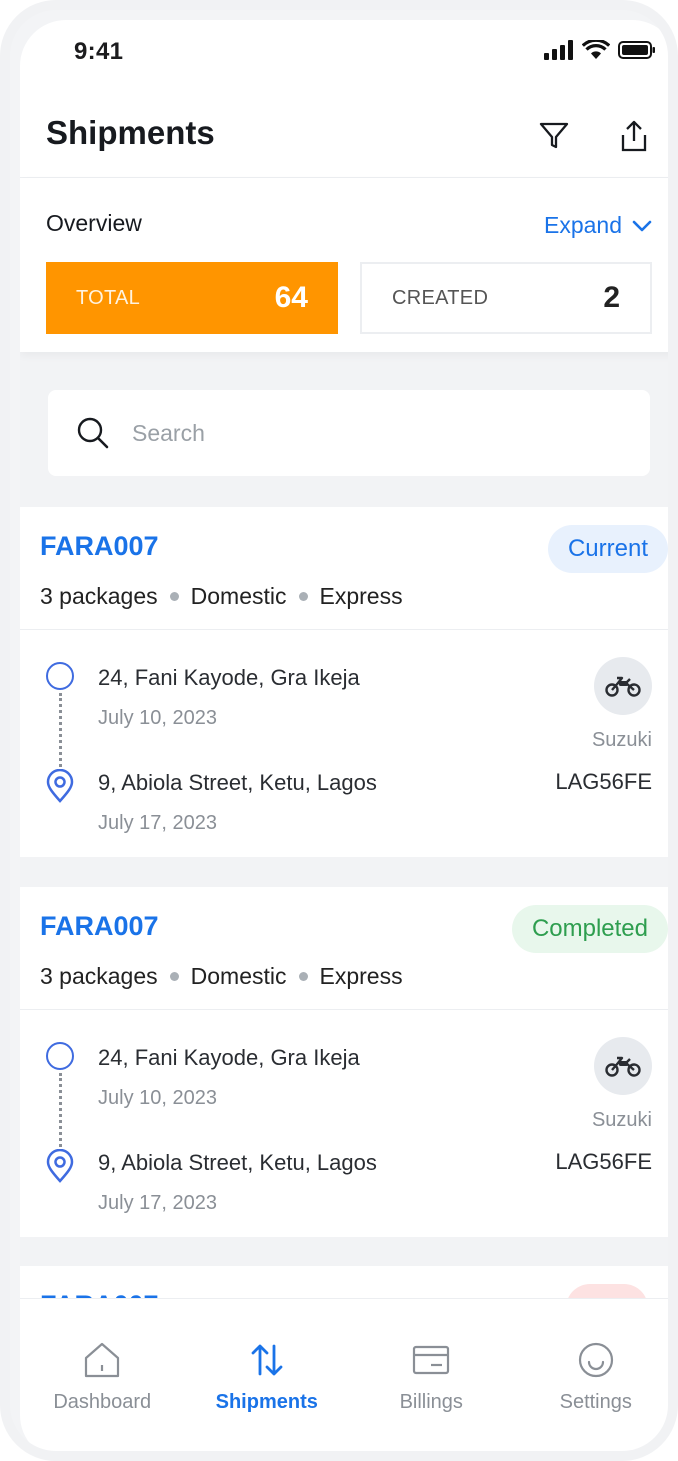 The image size is (678, 1461). Describe the element at coordinates (611, 297) in the screenshot. I see `created-value: 2` at that location.